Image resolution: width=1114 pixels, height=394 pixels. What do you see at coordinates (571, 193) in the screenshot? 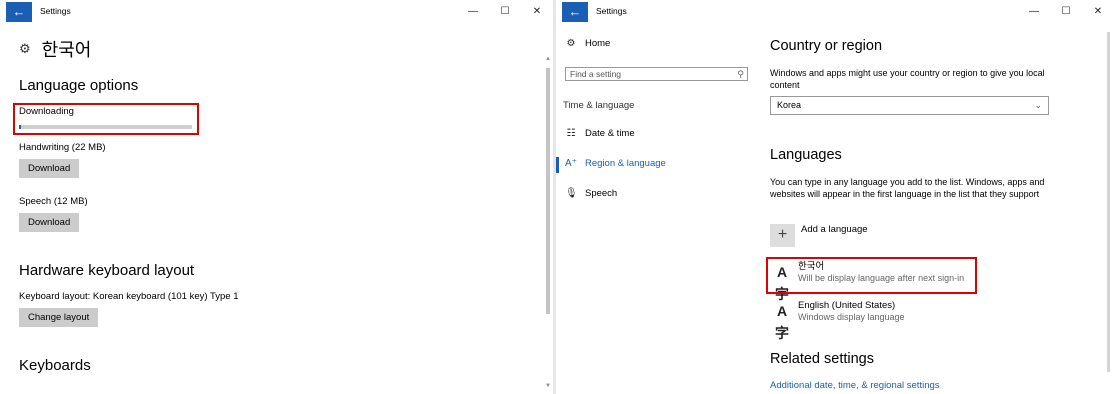
I see `microphone-icon: 🎙` at bounding box center [571, 193].